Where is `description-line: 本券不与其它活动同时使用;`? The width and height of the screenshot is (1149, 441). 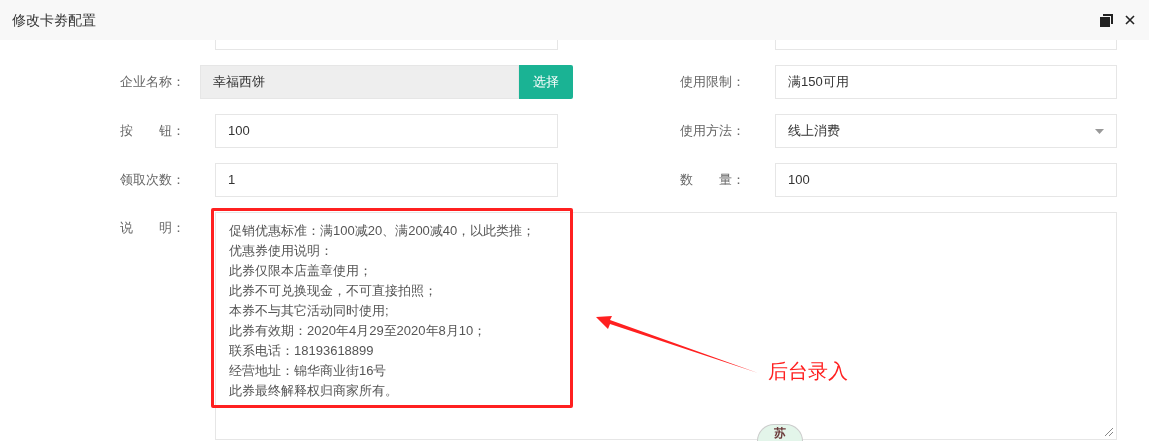 description-line: 本券不与其它活动同时使用; is located at coordinates (309, 311).